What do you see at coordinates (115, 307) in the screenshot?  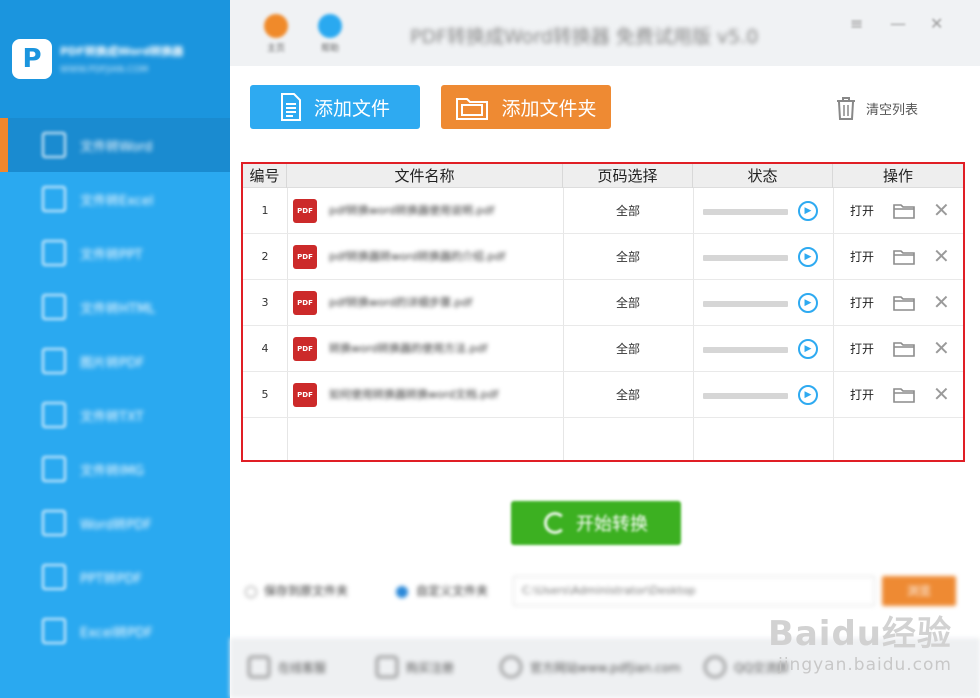 I see `sidebar-item: 文件转HTML` at bounding box center [115, 307].